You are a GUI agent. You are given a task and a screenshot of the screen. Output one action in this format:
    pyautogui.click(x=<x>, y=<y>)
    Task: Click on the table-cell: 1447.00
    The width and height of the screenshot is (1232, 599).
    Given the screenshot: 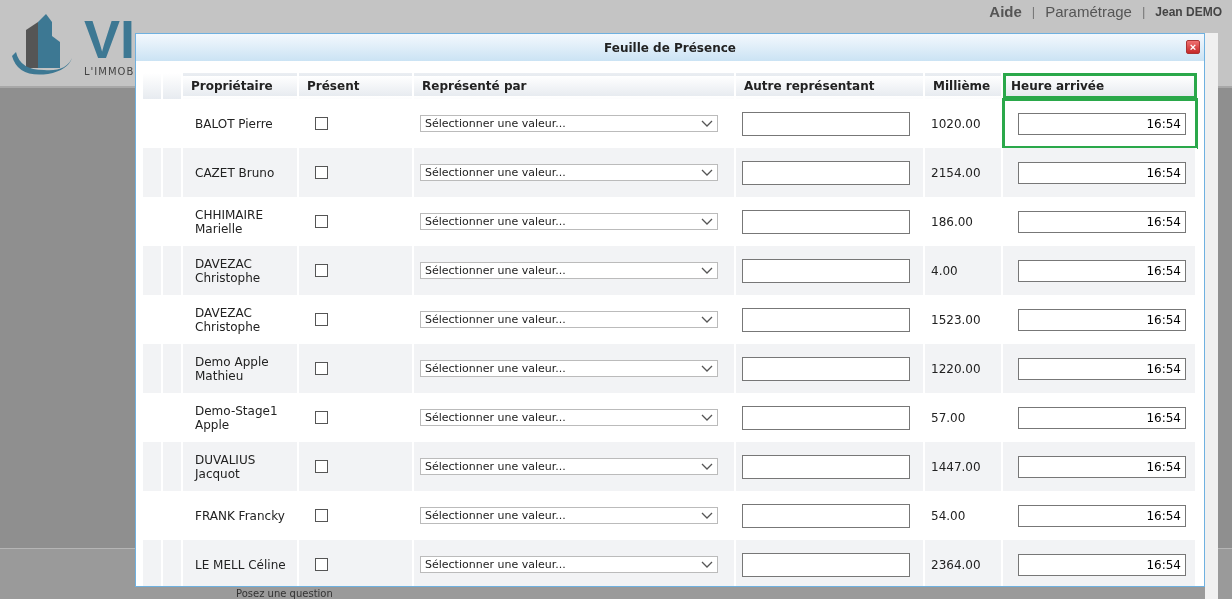 What is the action you would take?
    pyautogui.click(x=964, y=466)
    